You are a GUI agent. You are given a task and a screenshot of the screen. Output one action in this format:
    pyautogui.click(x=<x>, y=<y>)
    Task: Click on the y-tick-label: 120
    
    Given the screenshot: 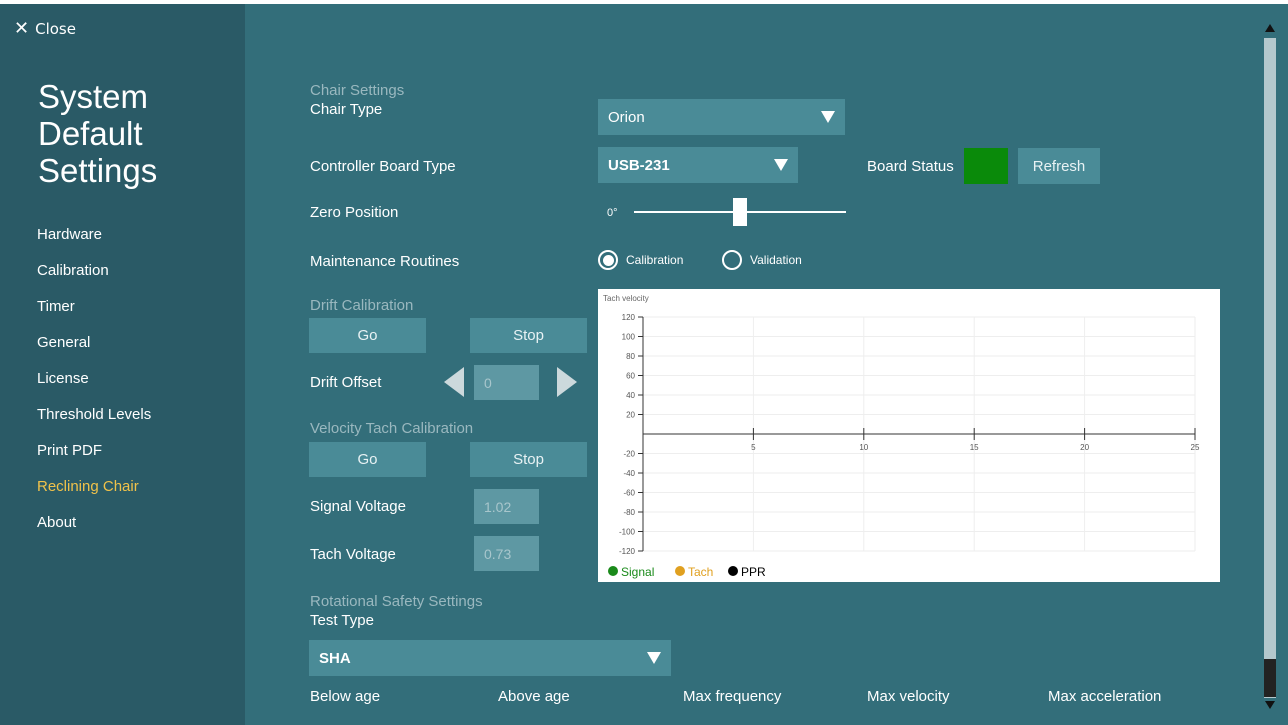 What is the action you would take?
    pyautogui.click(x=629, y=317)
    